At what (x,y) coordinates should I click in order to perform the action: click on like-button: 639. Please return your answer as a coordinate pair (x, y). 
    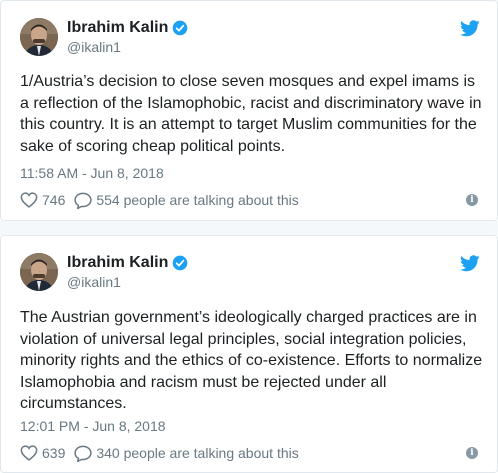
    Looking at the image, I should click on (42, 453).